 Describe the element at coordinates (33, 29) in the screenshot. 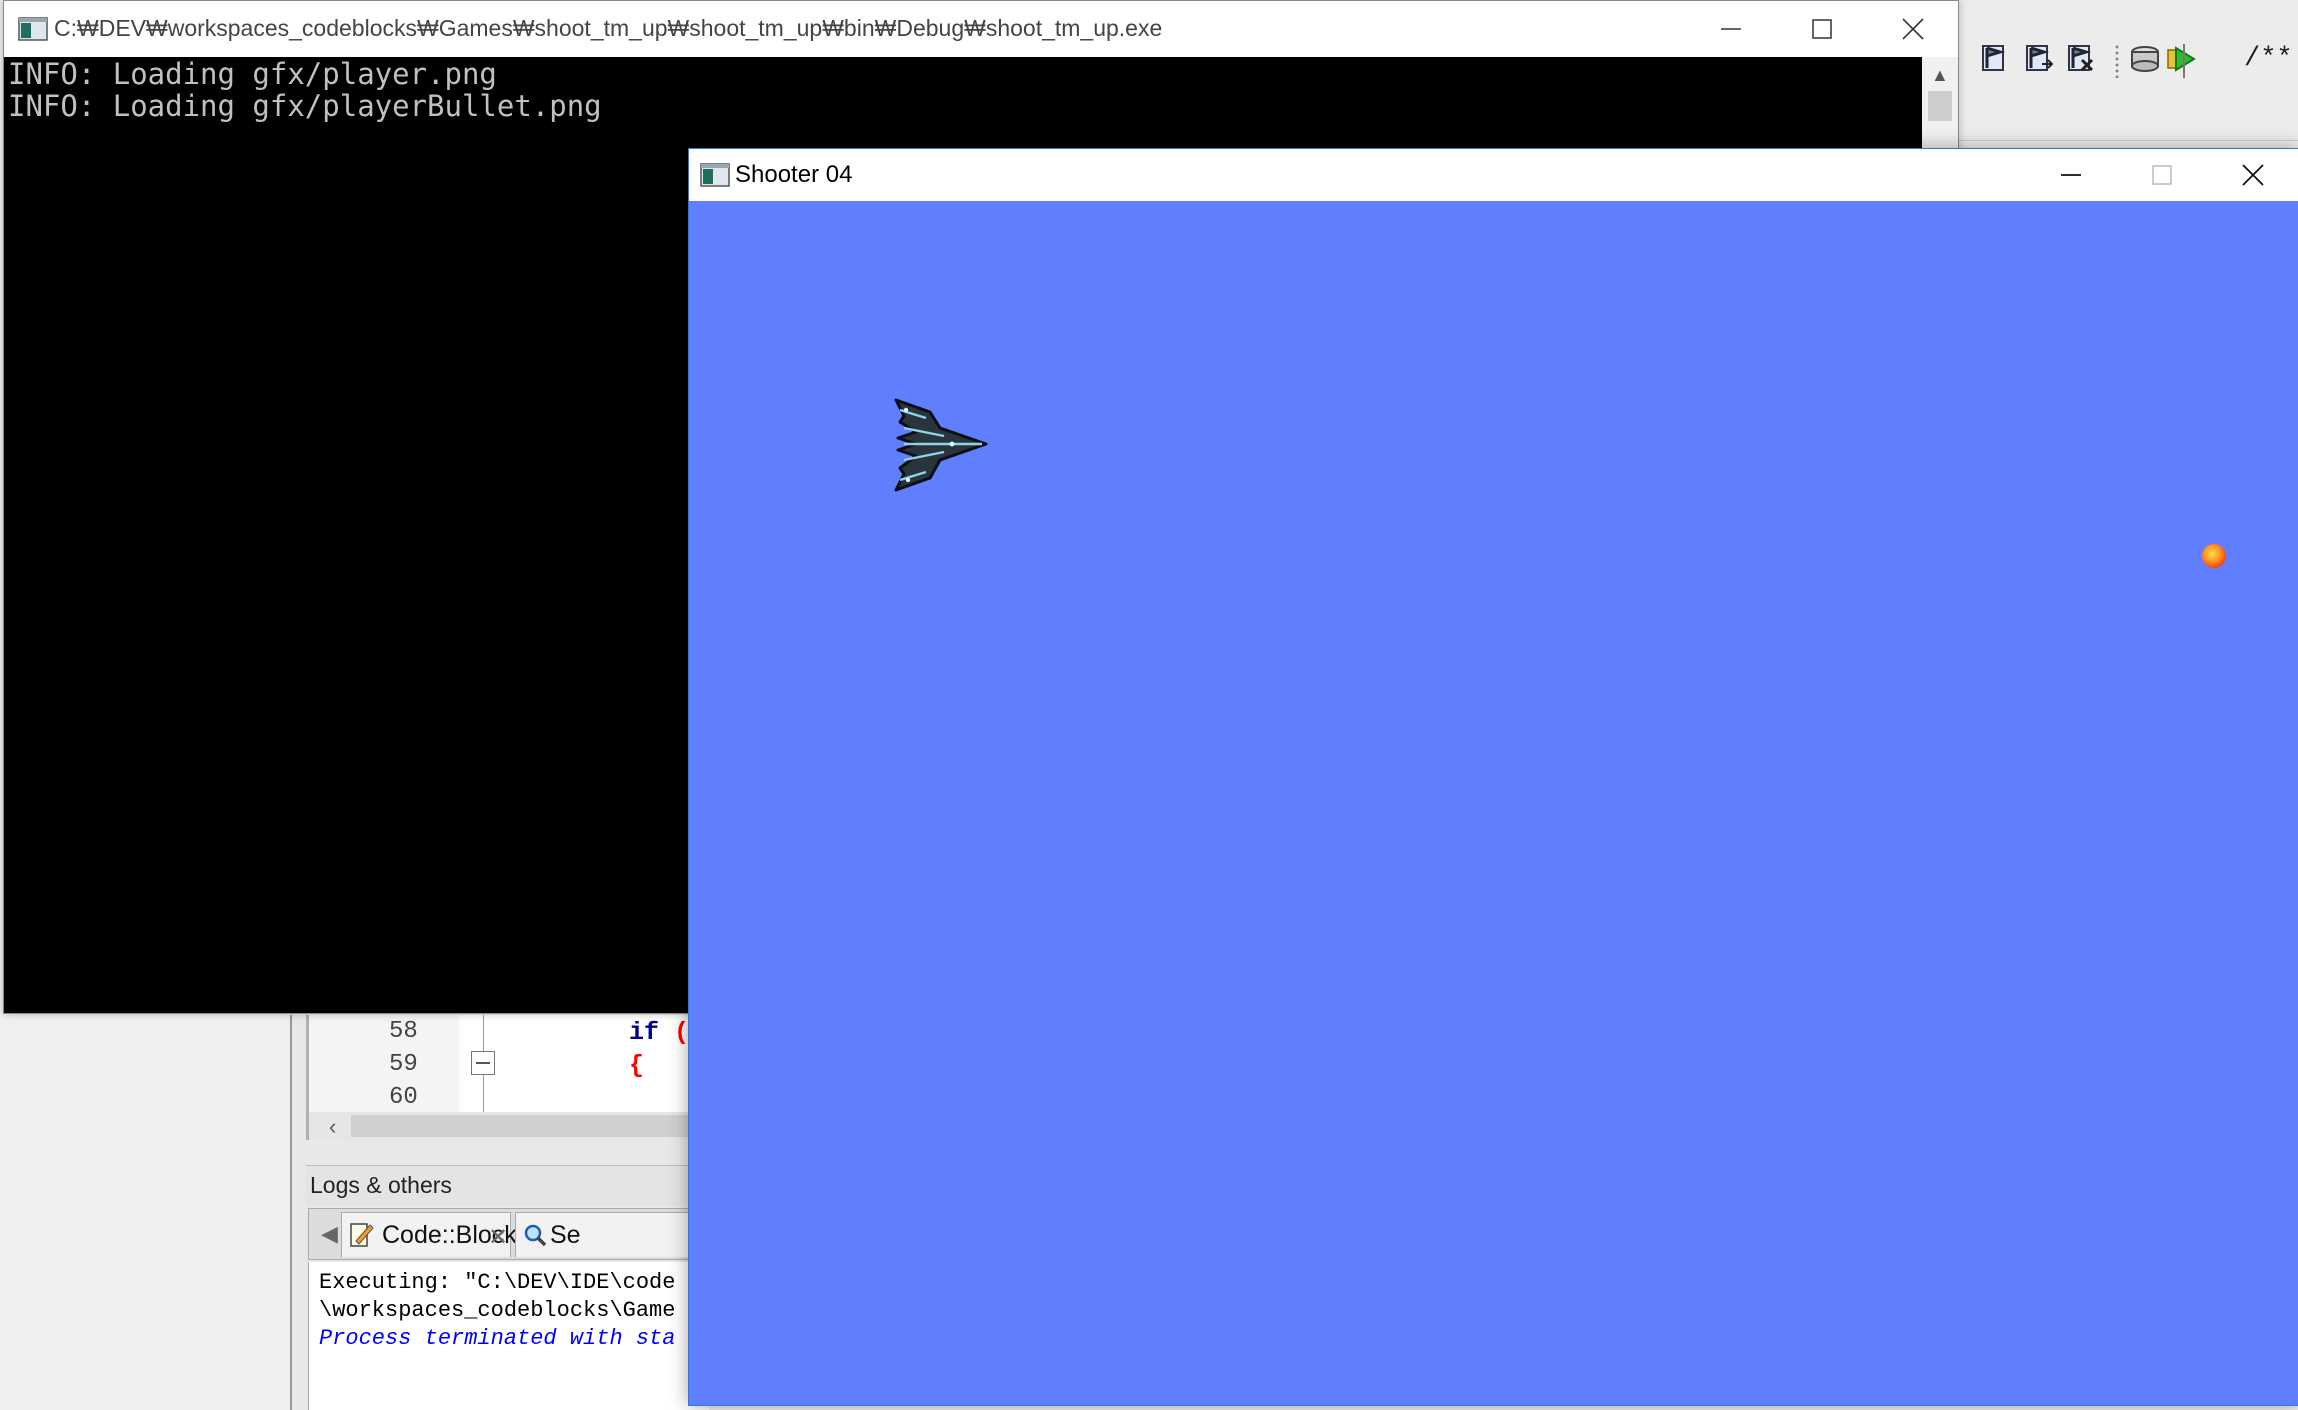

I see `console-app-icon` at that location.